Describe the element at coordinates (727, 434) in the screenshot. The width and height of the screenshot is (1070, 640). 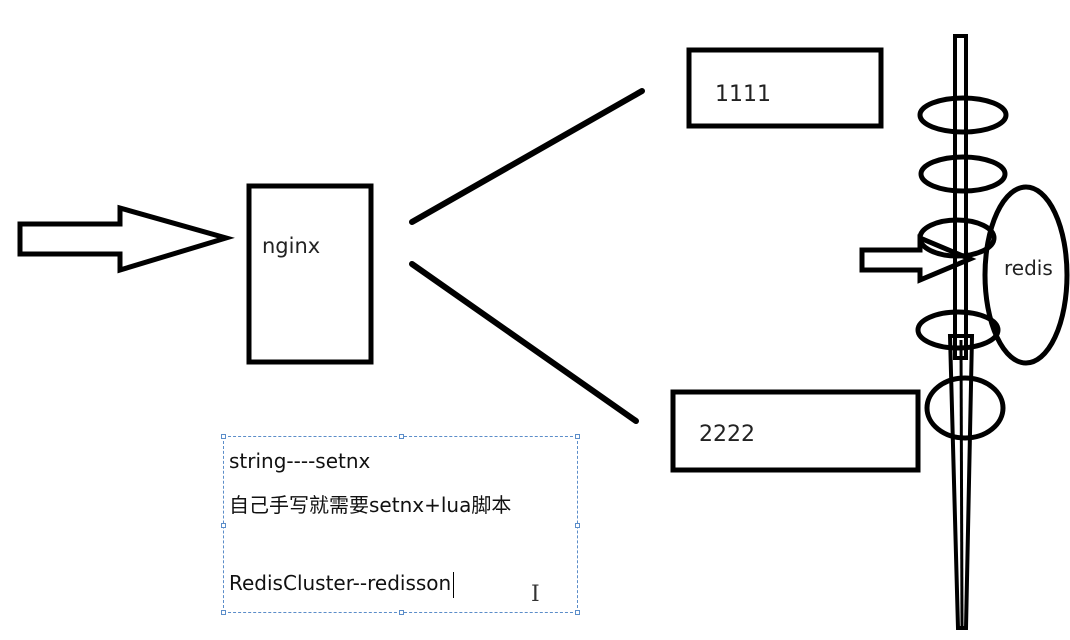
I see `server-label-2222: 2222` at that location.